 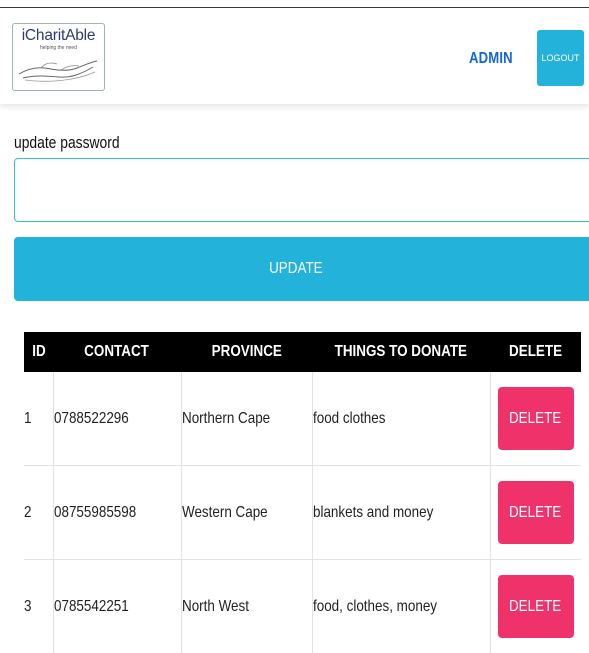 What do you see at coordinates (117, 352) in the screenshot?
I see `header-contact: CONTACT` at bounding box center [117, 352].